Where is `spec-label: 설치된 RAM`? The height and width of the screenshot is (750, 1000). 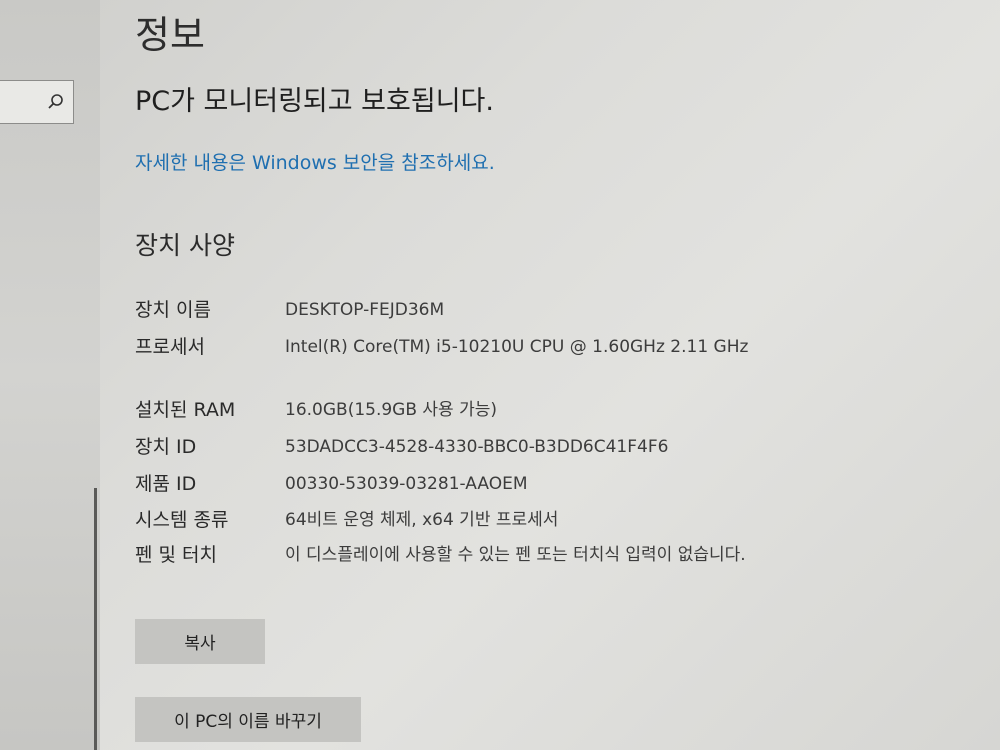 spec-label: 설치된 RAM is located at coordinates (185, 410).